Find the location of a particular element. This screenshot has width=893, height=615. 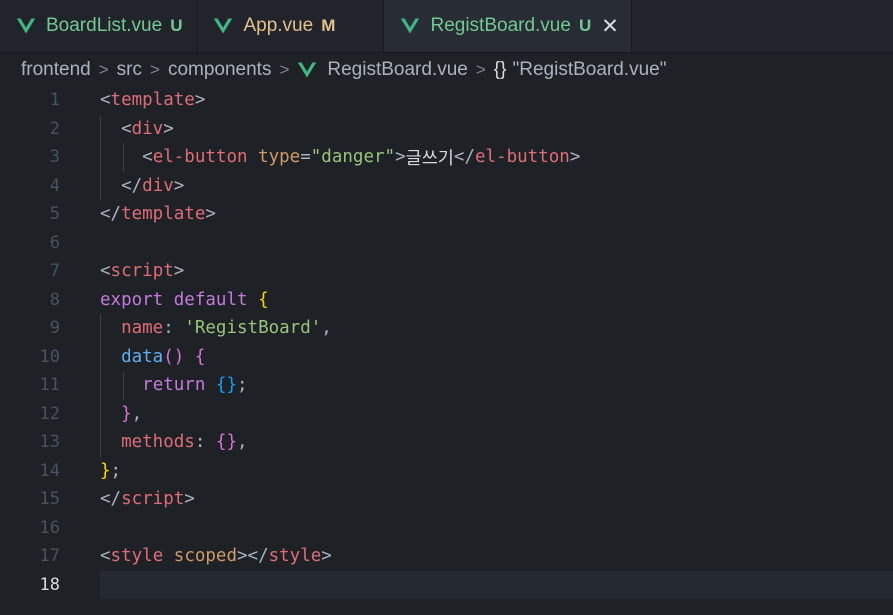

code-token: div is located at coordinates (158, 185).